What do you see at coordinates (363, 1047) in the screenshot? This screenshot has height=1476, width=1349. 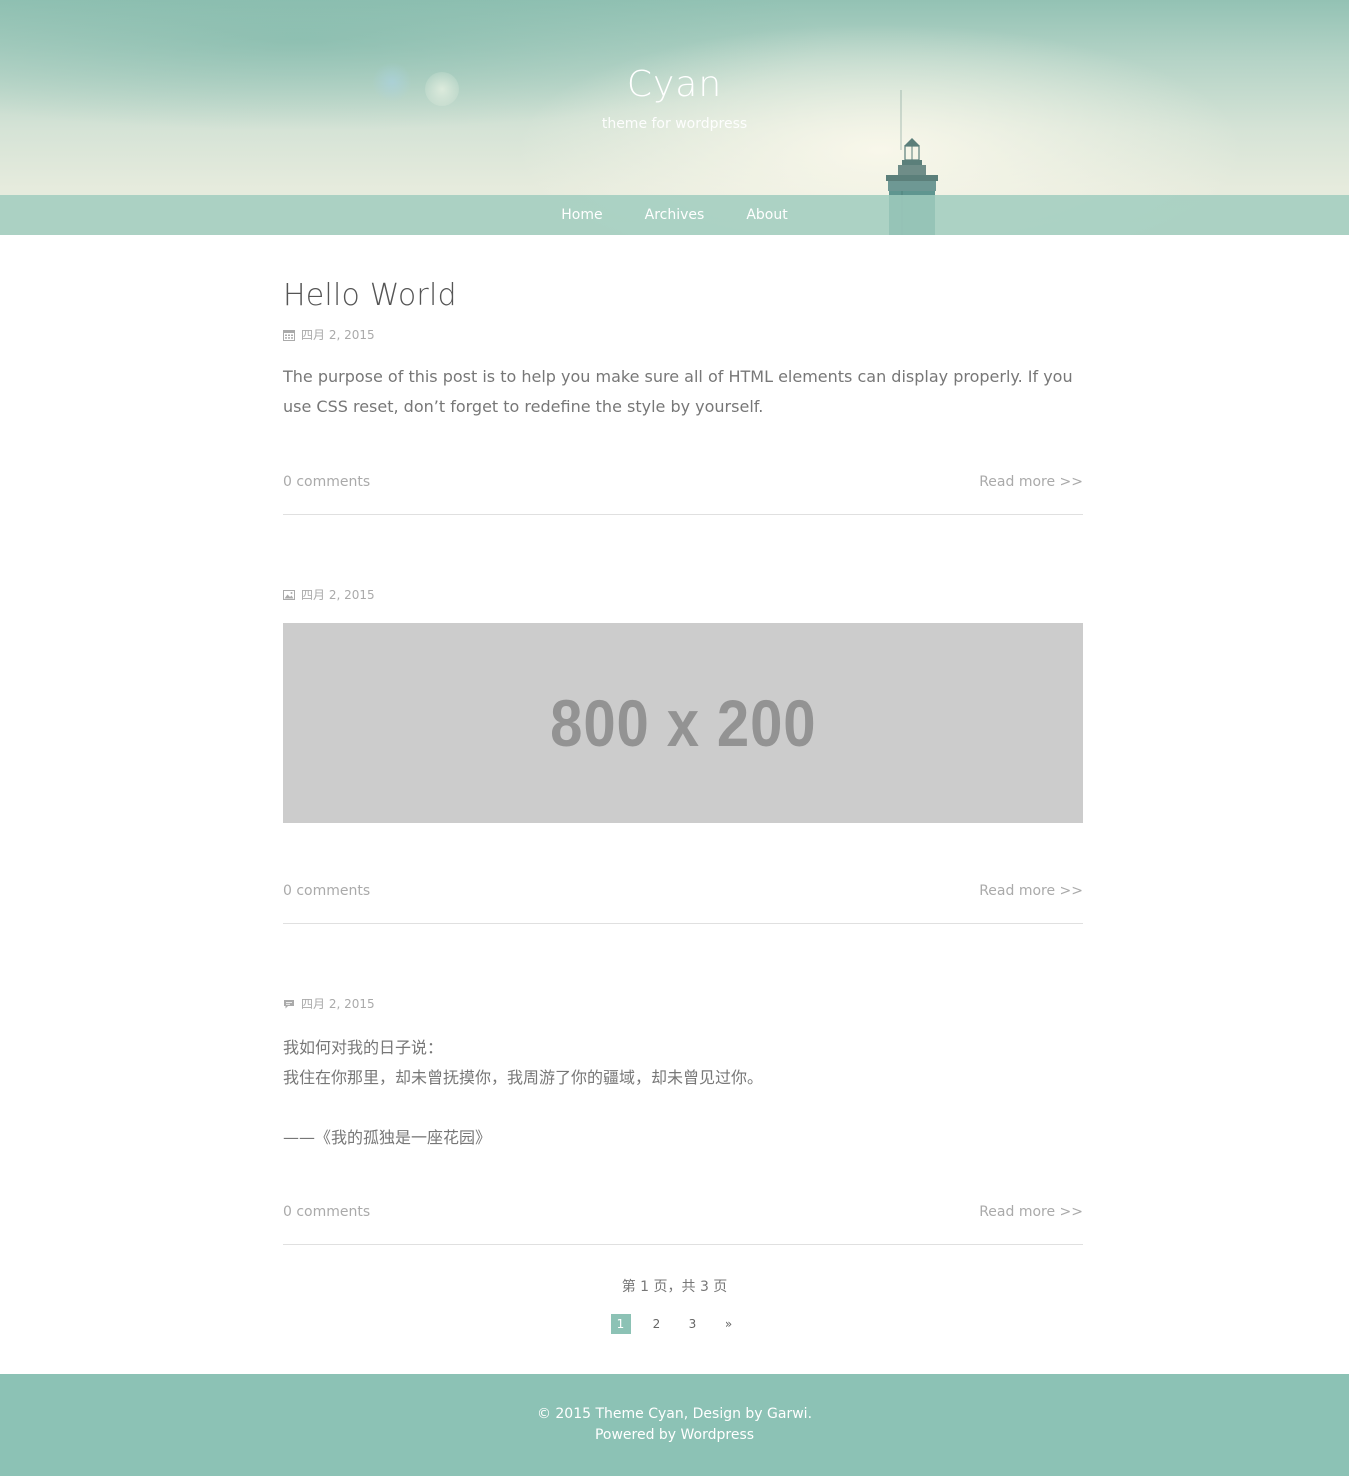 I see `quote-line: 我如何对我的日子说：` at bounding box center [363, 1047].